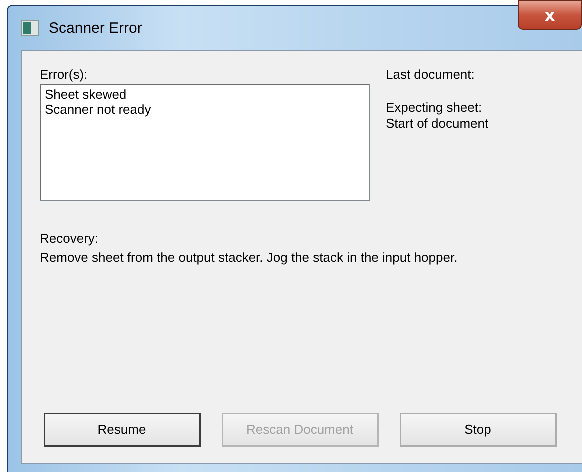 The width and height of the screenshot is (582, 472). What do you see at coordinates (431, 75) in the screenshot?
I see `info-label: Last document:` at bounding box center [431, 75].